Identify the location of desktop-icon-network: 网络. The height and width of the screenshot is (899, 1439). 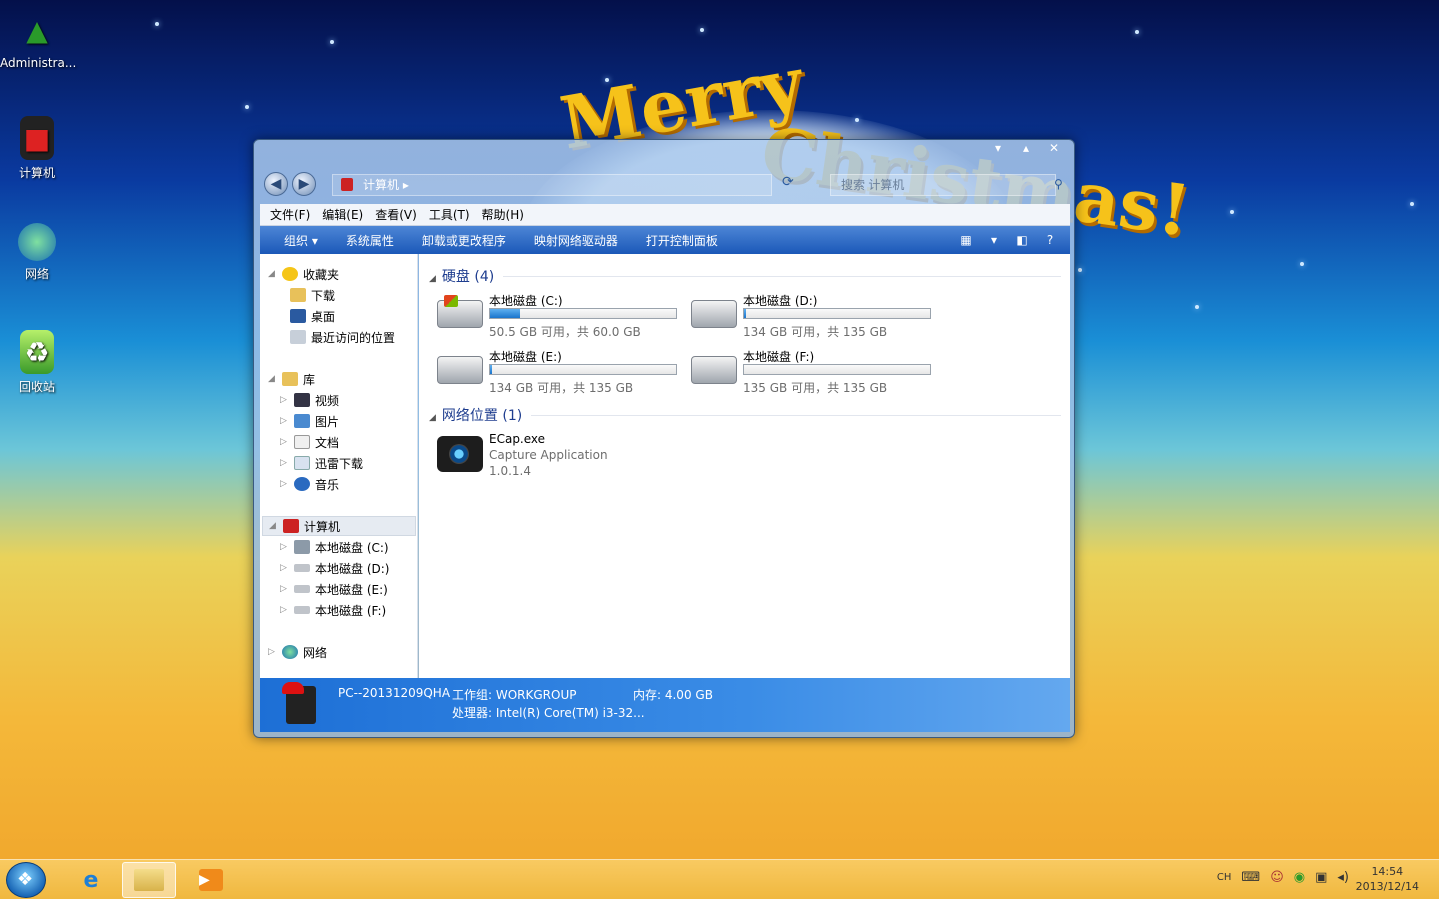
(37, 252).